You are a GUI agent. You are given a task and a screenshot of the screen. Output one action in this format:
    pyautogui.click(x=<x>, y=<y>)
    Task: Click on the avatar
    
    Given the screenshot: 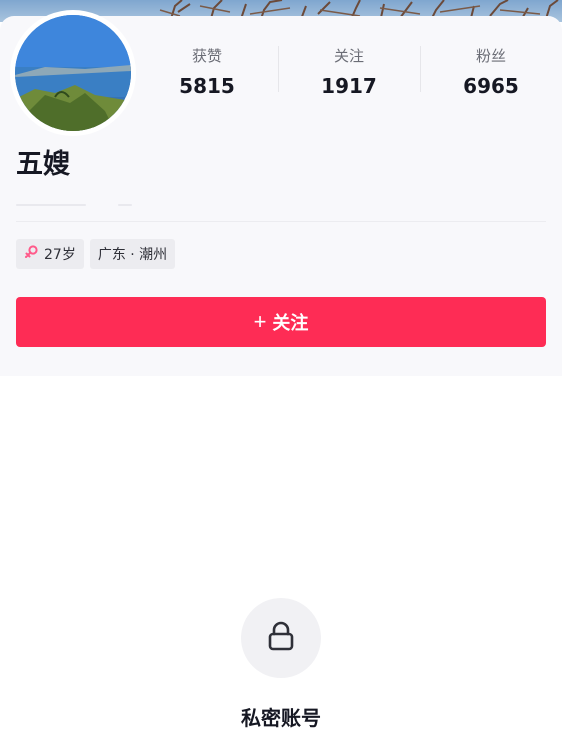 What is the action you would take?
    pyautogui.click(x=73, y=73)
    